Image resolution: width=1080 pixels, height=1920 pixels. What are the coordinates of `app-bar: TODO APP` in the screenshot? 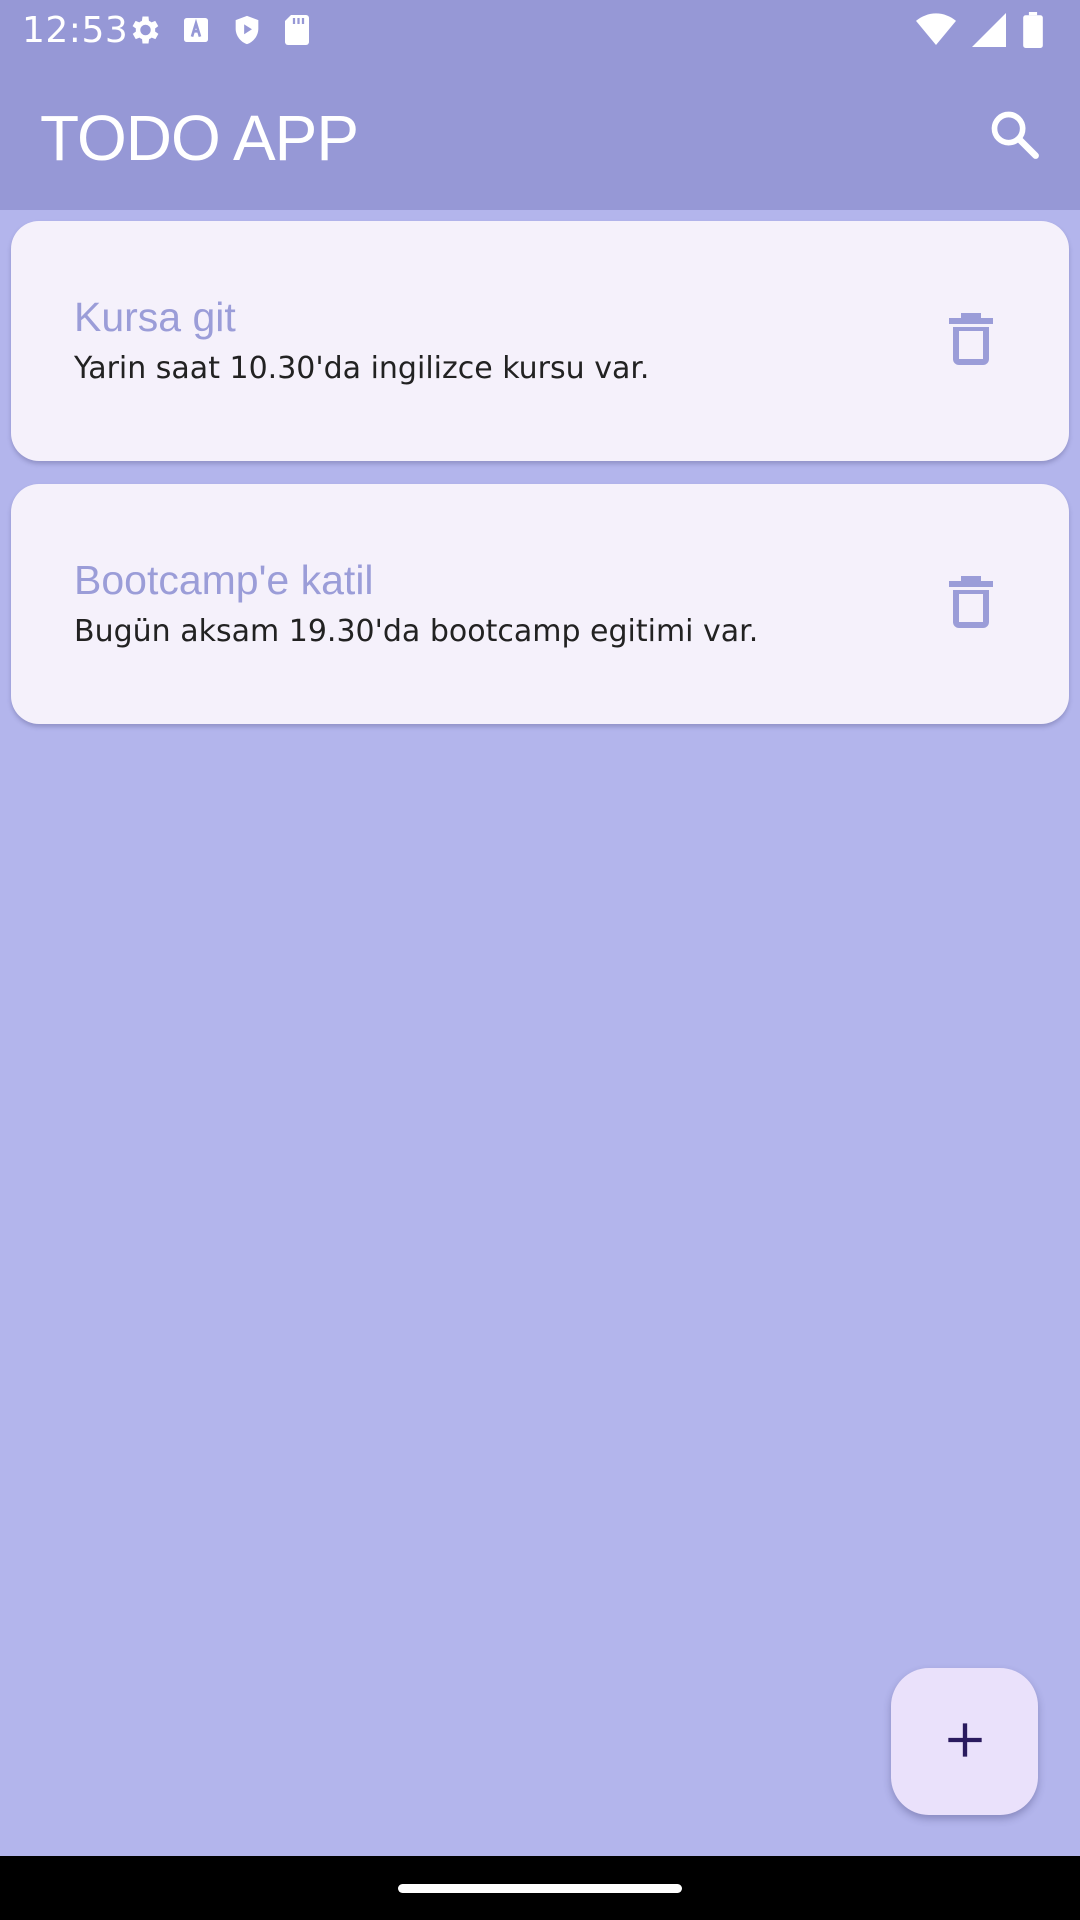 It's located at (540, 136).